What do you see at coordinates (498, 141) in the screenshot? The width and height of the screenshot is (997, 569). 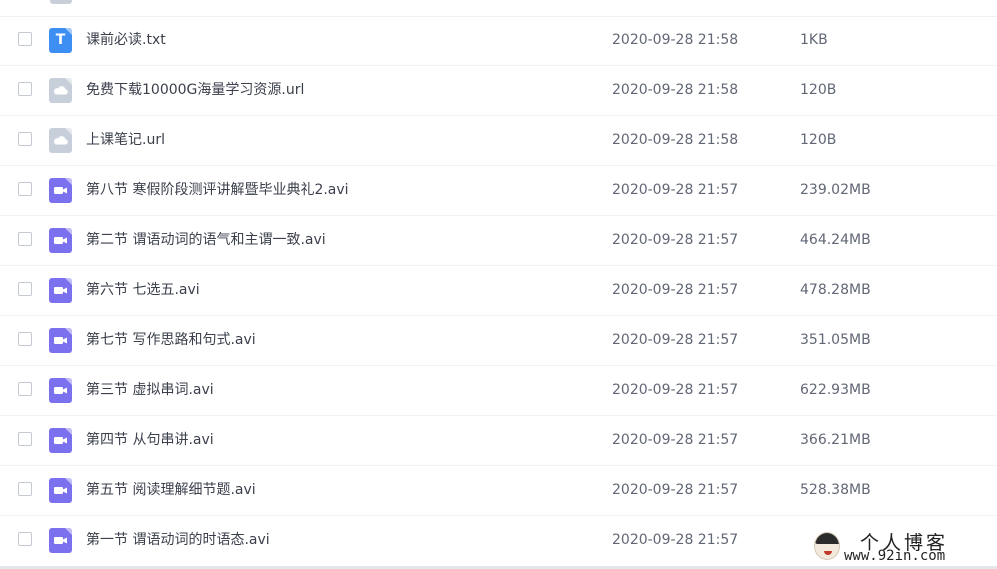 I see `file-row: 上课笔记.url 2020-09-28 21:58 120B` at bounding box center [498, 141].